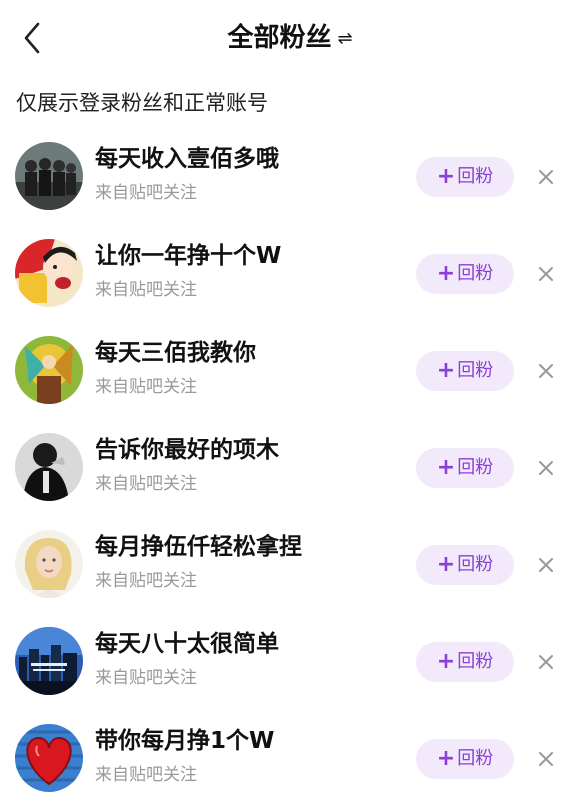 The image size is (580, 807). Describe the element at coordinates (290, 758) in the screenshot. I see `follower-row: 带你每月挣1个W 来自贴吧关注 + 回粉` at that location.